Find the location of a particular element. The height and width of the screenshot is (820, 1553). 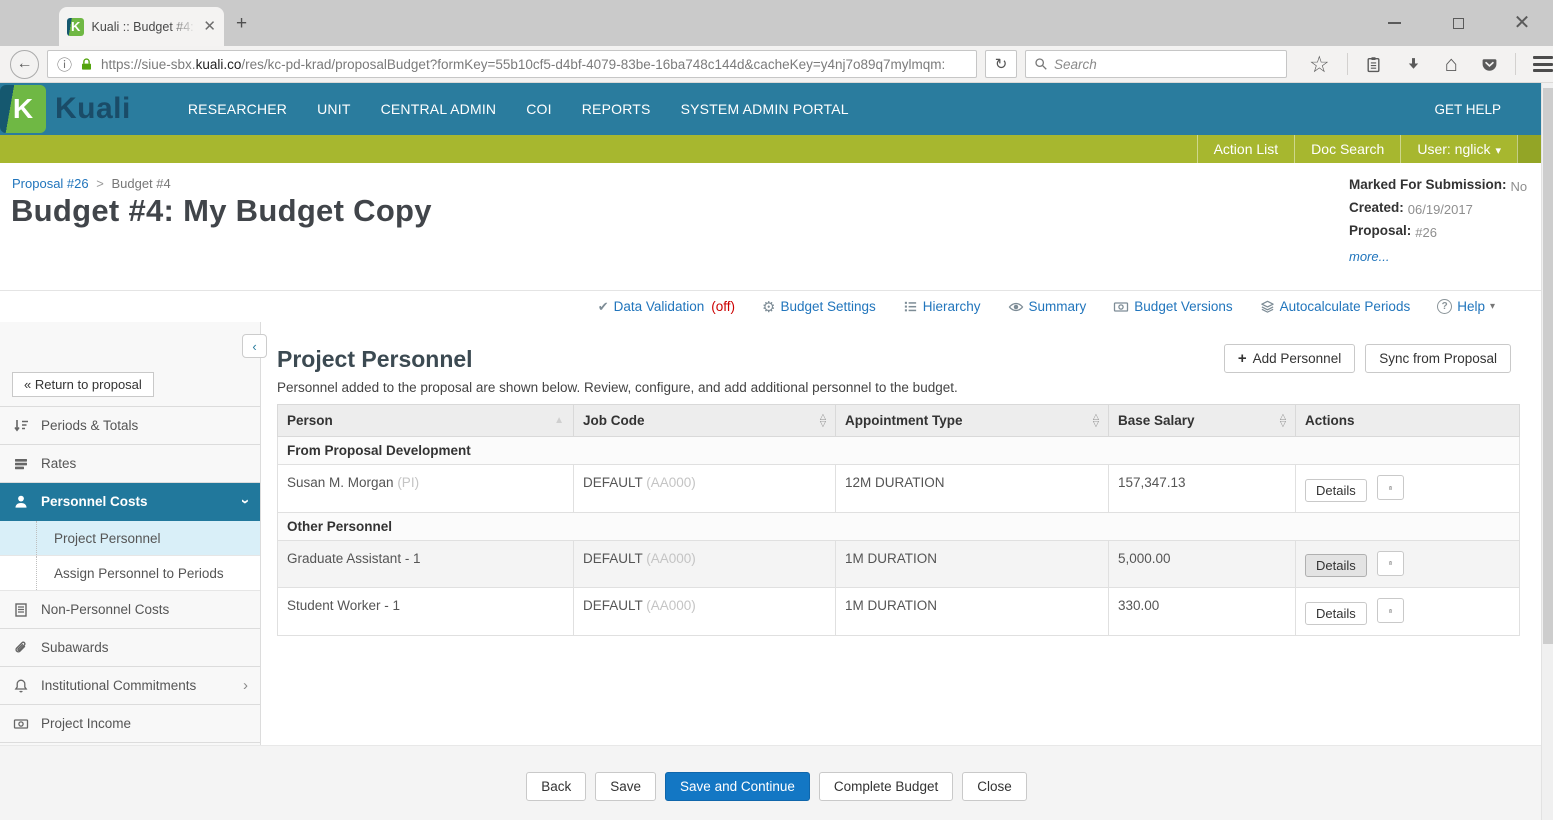

browser-tab: K Kuali :: Budget #4: My Budge ✕ is located at coordinates (141, 26).